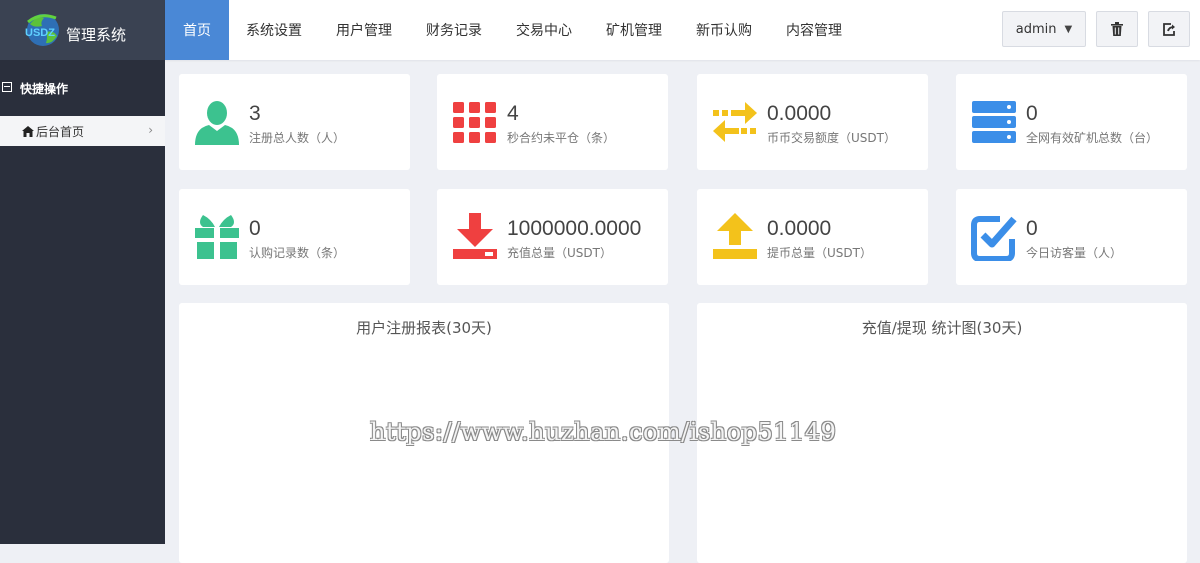 This screenshot has height=563, width=1200. I want to click on sidebar-item-dashboard: 后台首页 ›, so click(82, 131).